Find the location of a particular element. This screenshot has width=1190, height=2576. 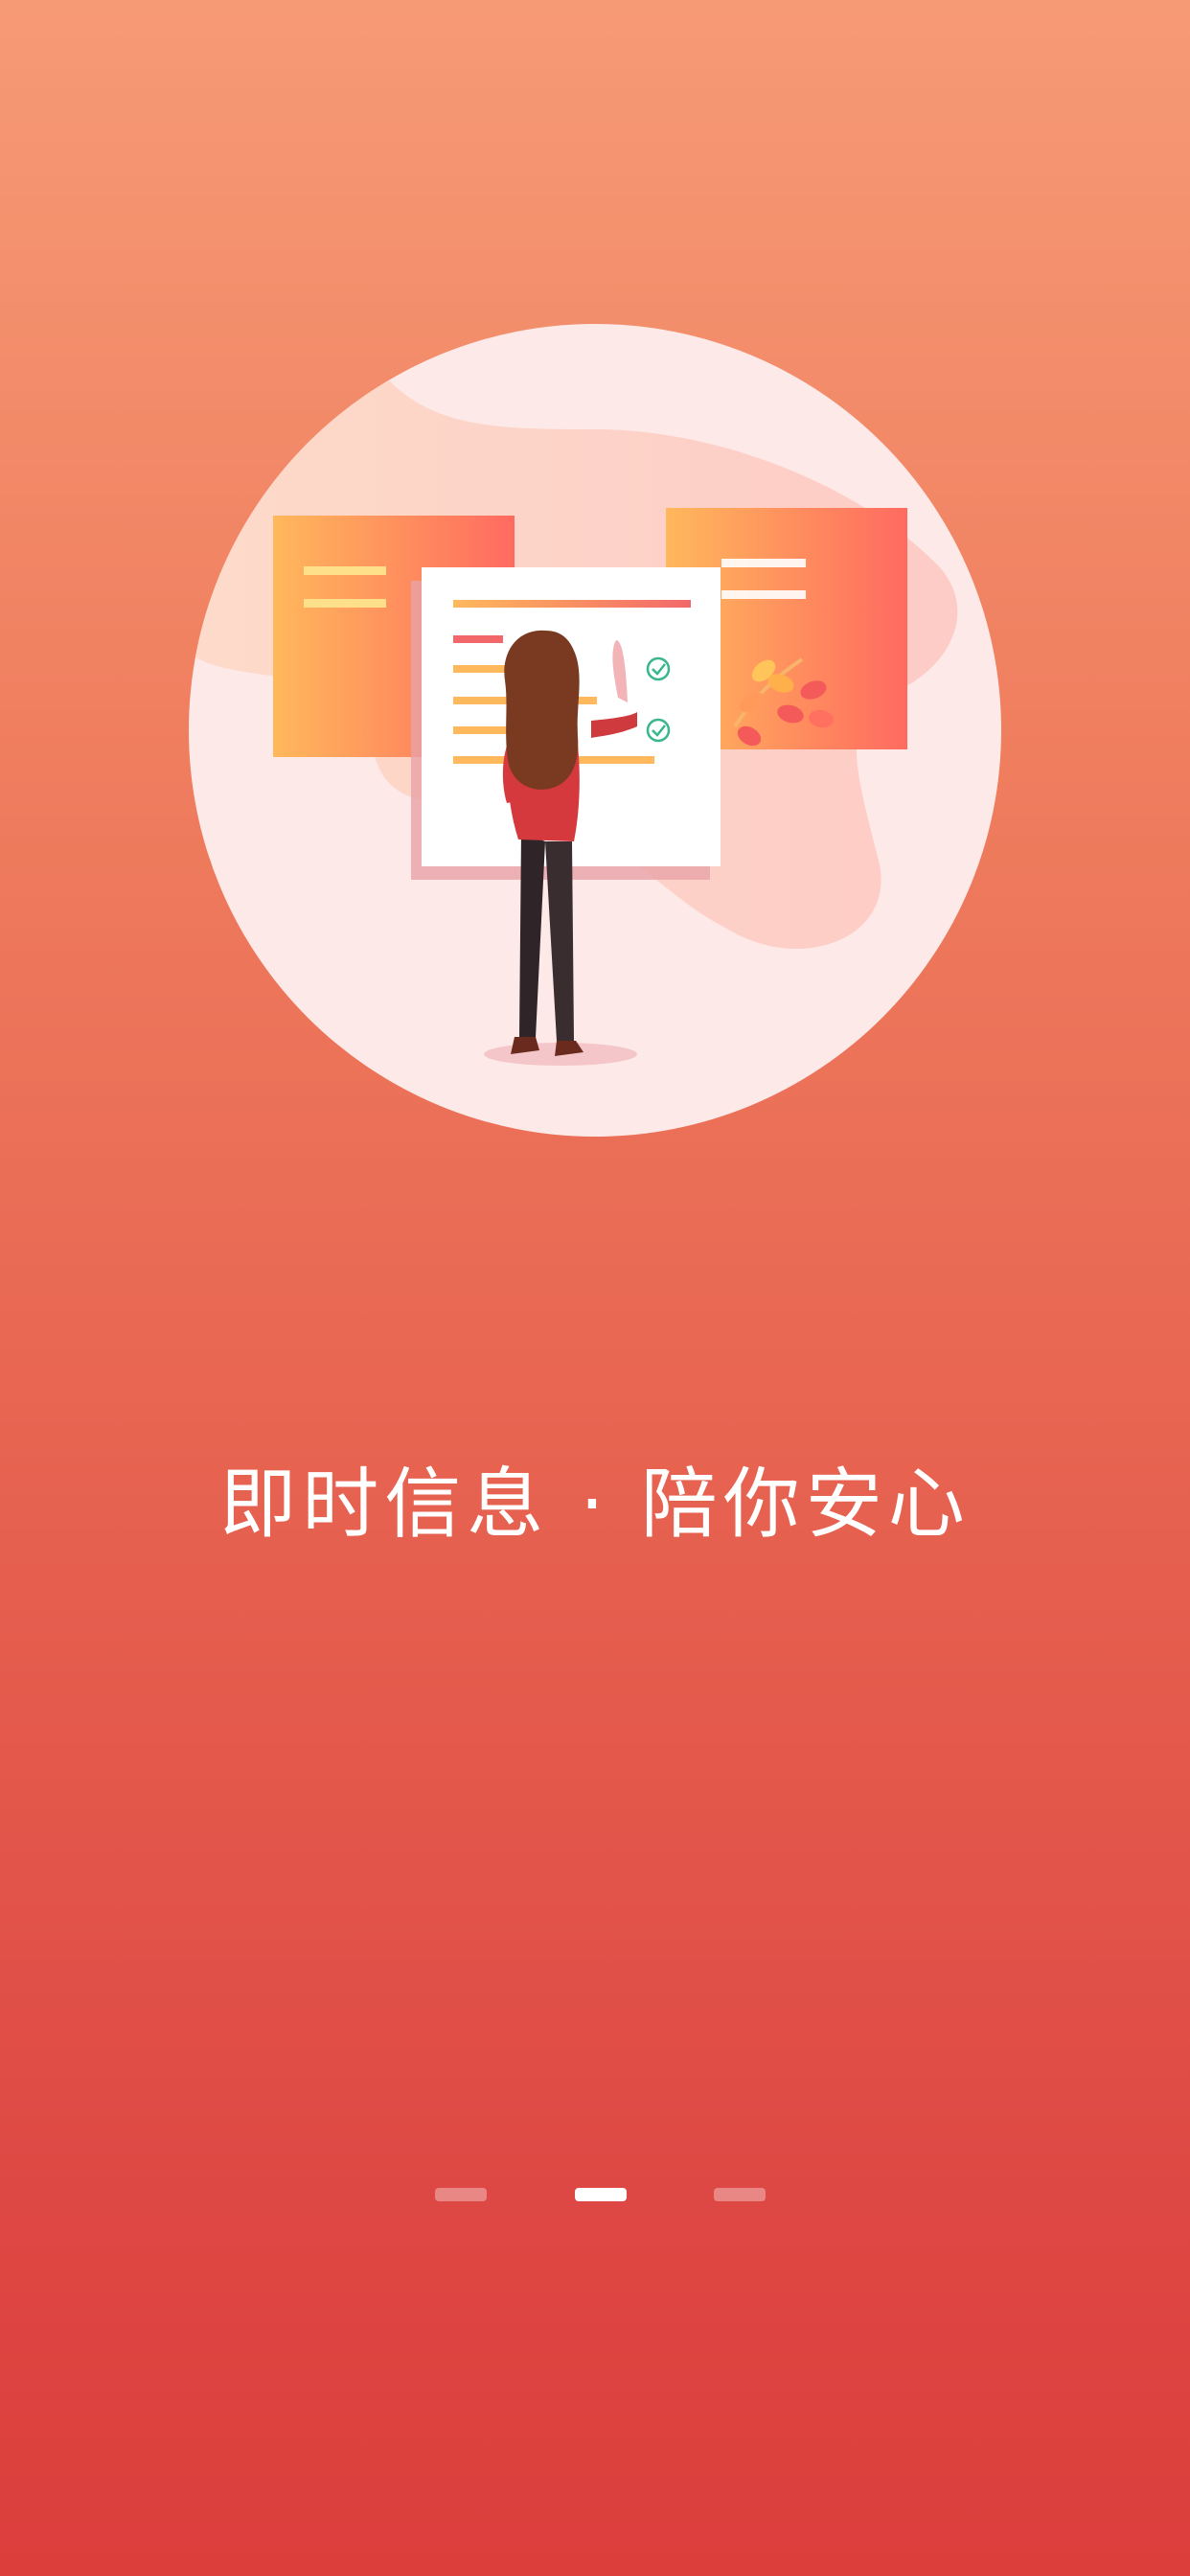

onboarding-tagline: 即时信息 · 陪你安心 is located at coordinates (595, 1504).